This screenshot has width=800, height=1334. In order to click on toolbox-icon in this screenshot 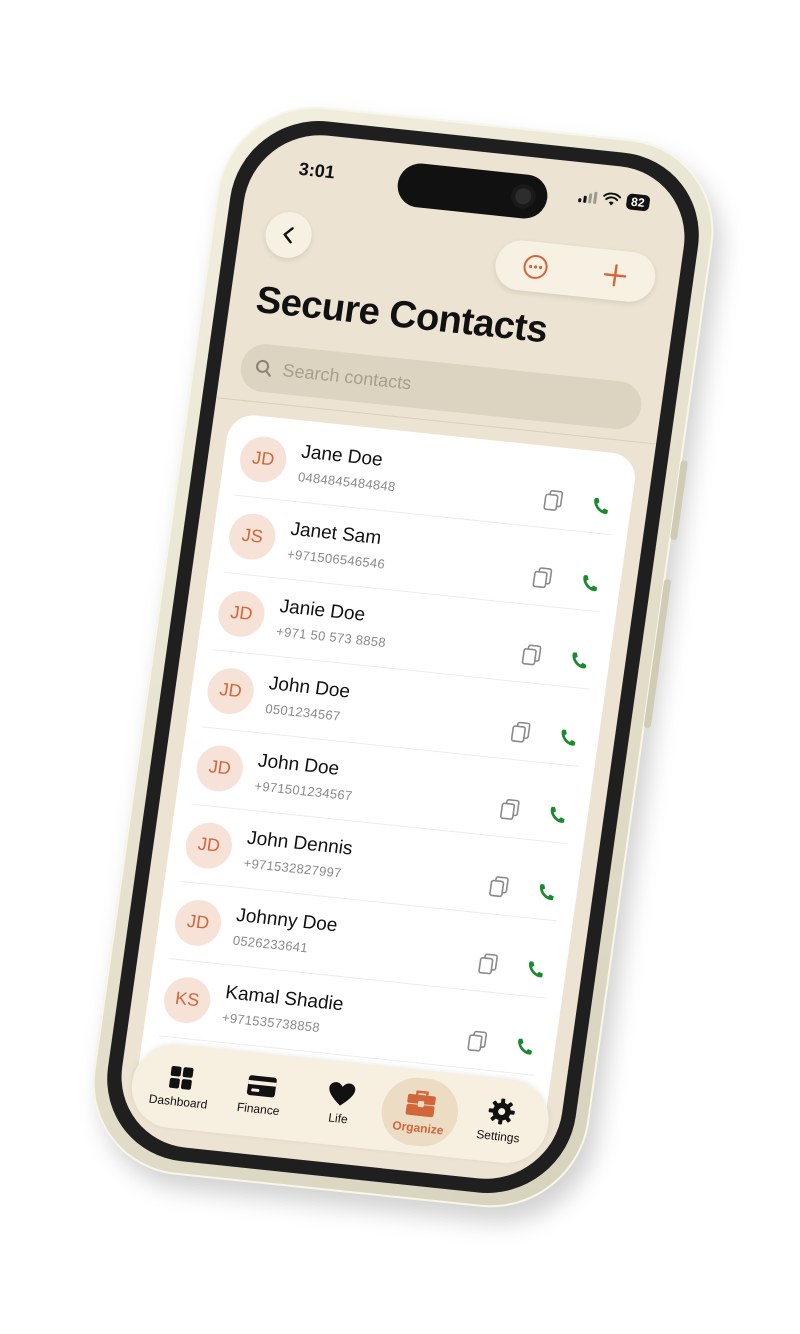, I will do `click(421, 1104)`.